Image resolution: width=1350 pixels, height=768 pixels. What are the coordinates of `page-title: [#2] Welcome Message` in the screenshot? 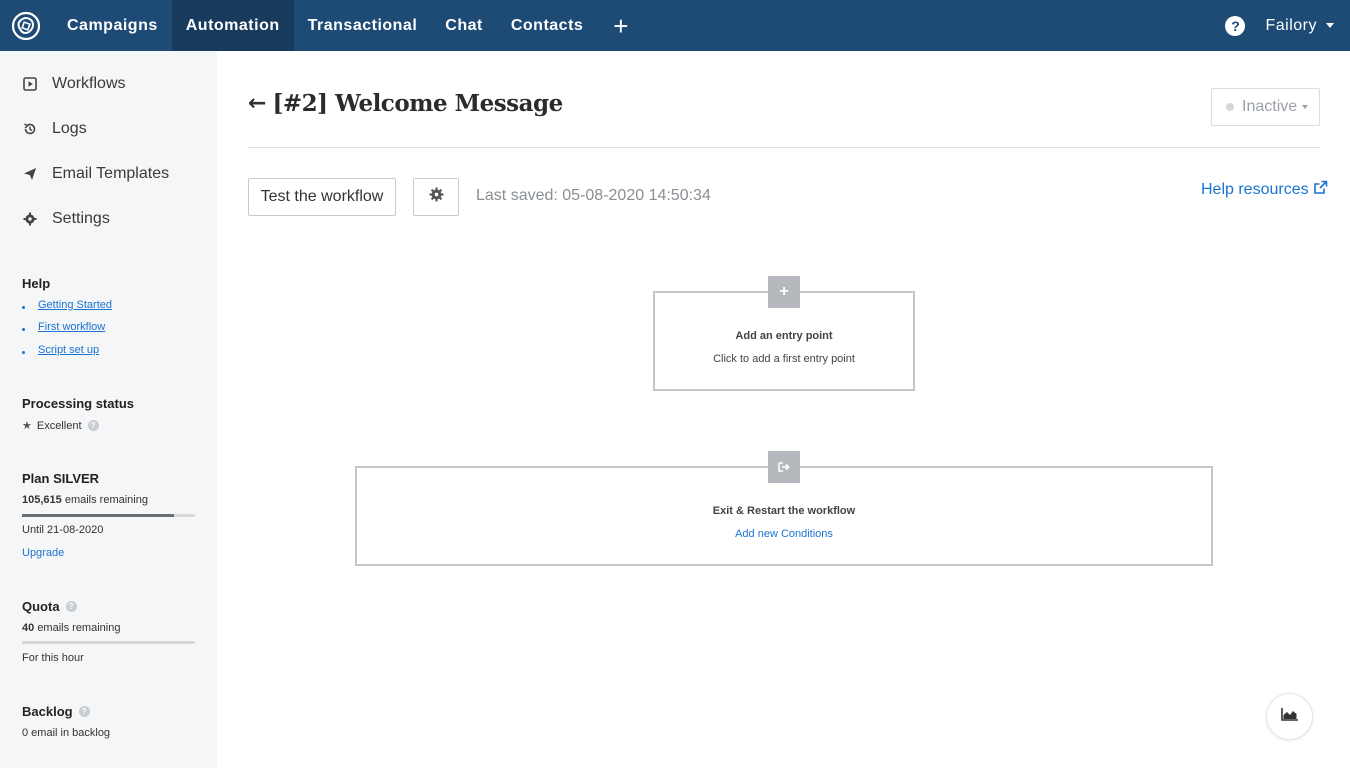 It's located at (417, 103).